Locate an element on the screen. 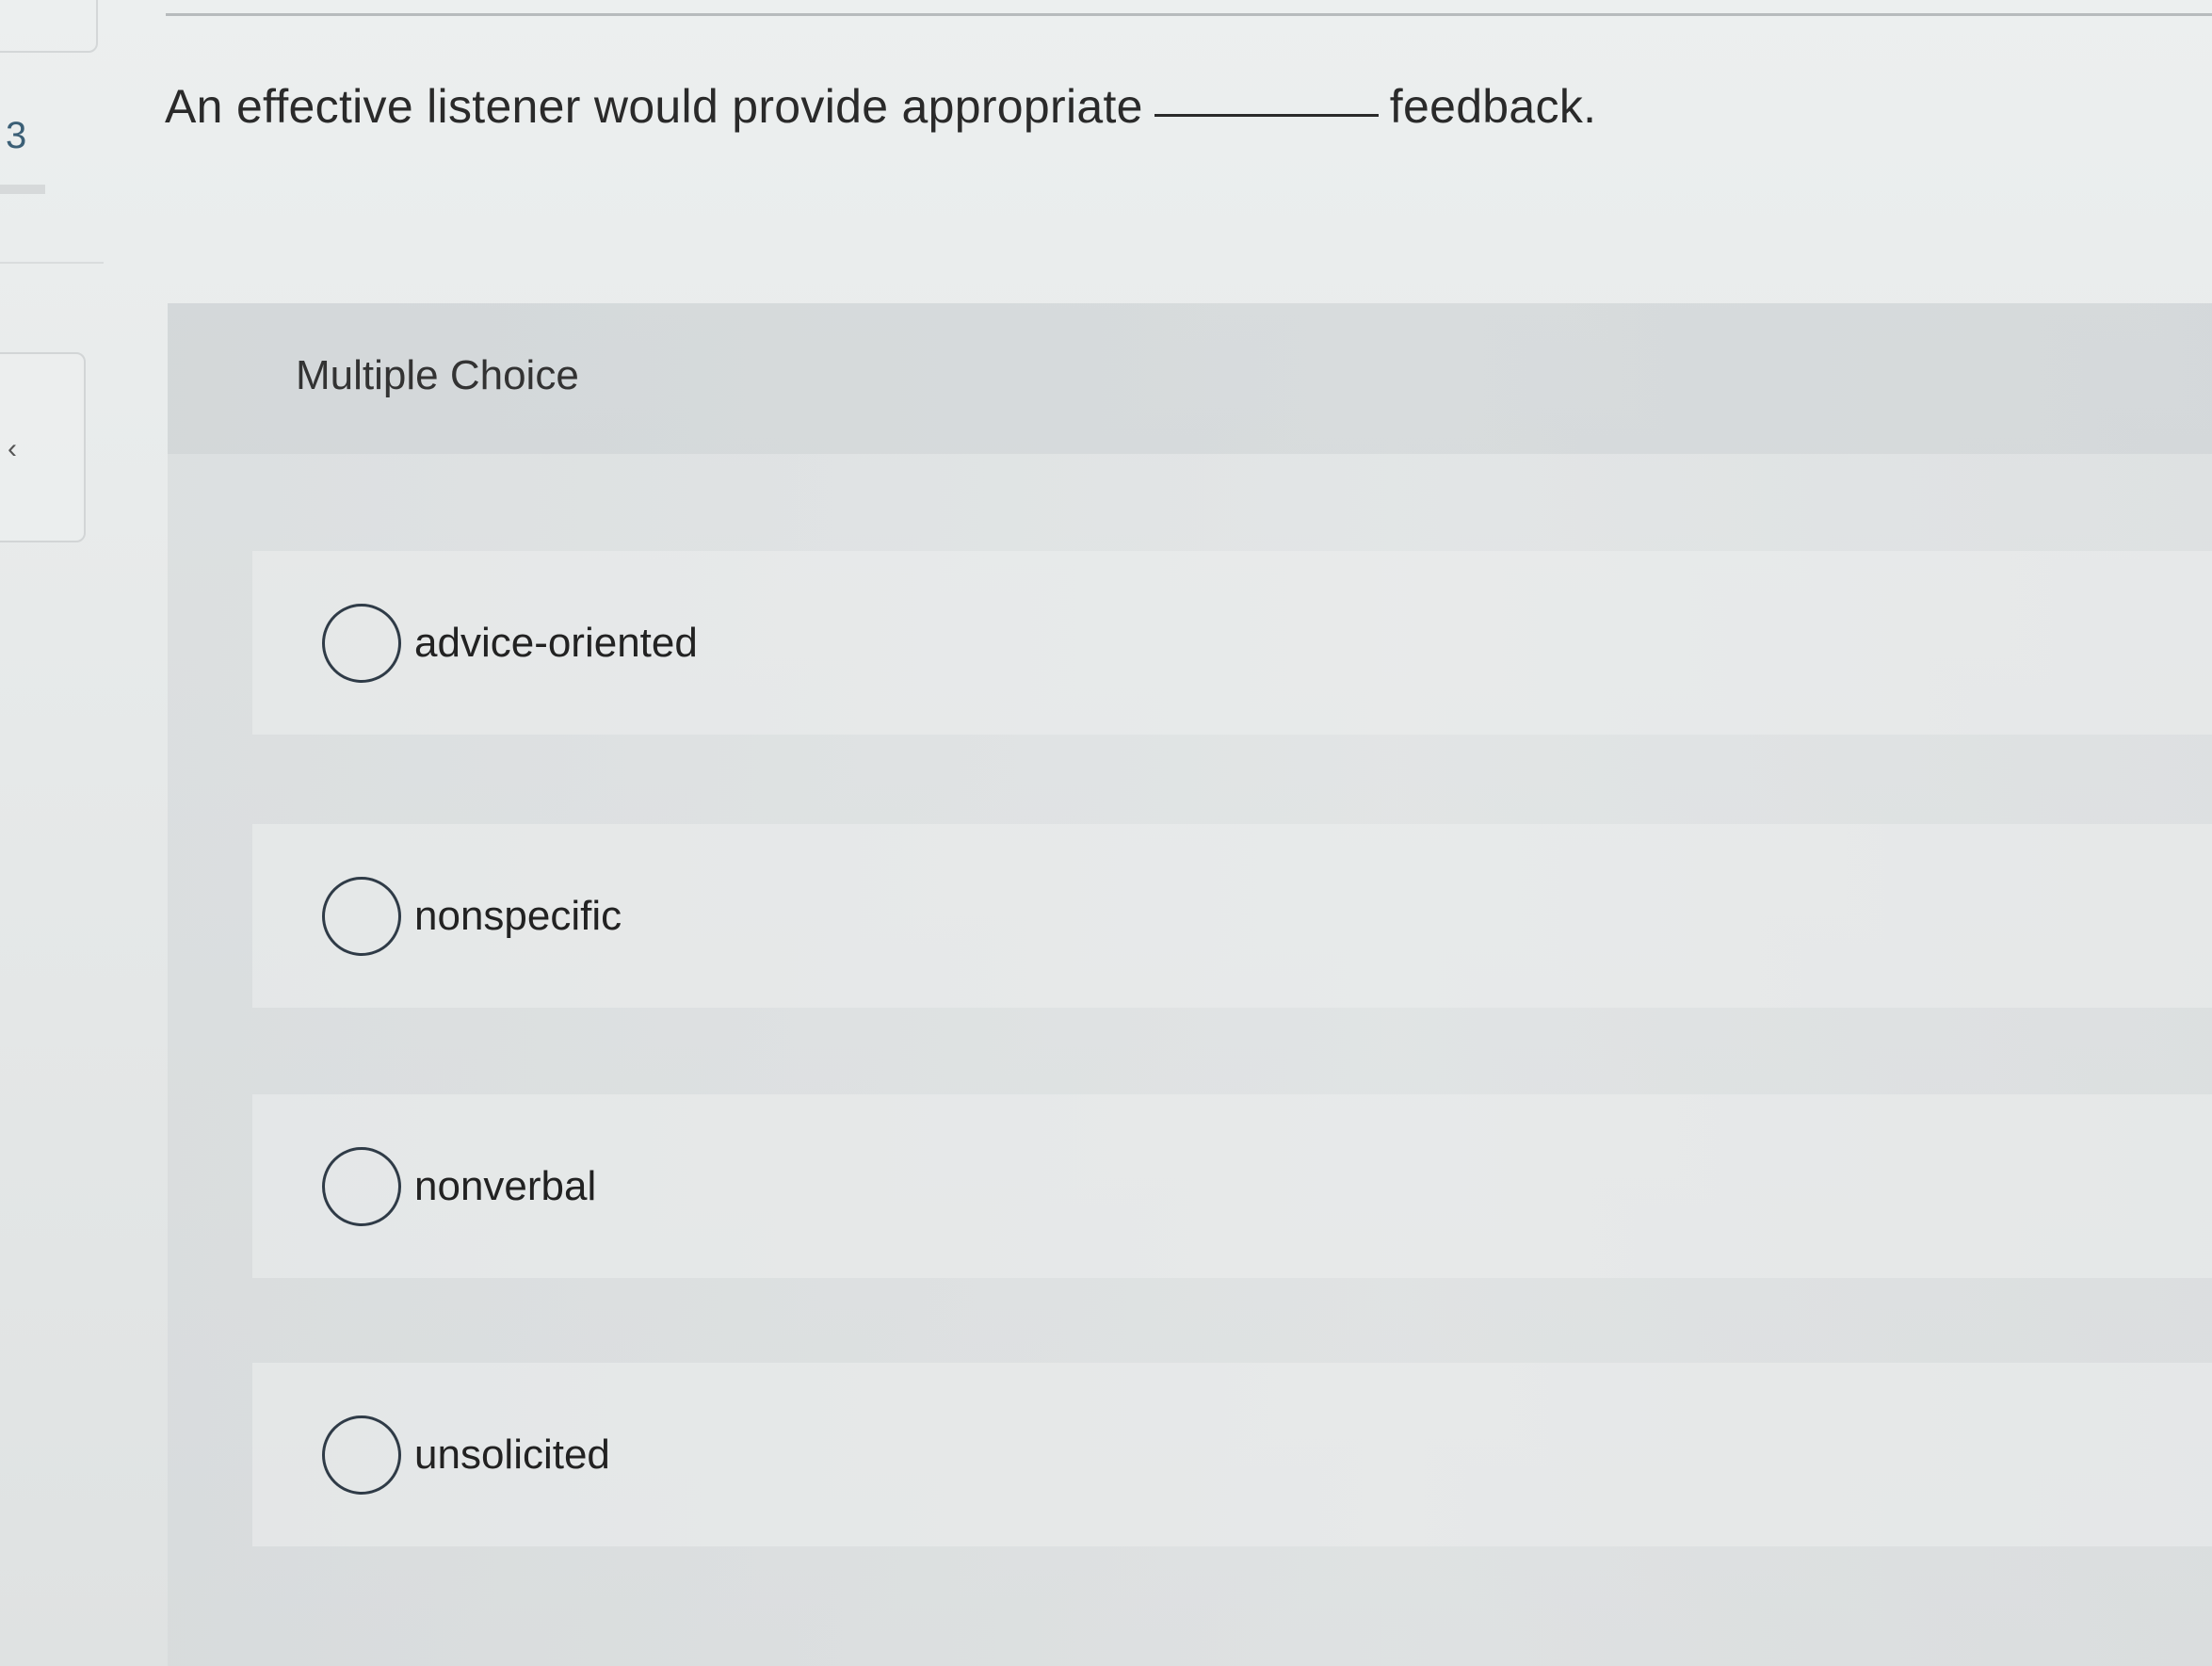 The height and width of the screenshot is (1666, 2212). question-blank is located at coordinates (1266, 114).